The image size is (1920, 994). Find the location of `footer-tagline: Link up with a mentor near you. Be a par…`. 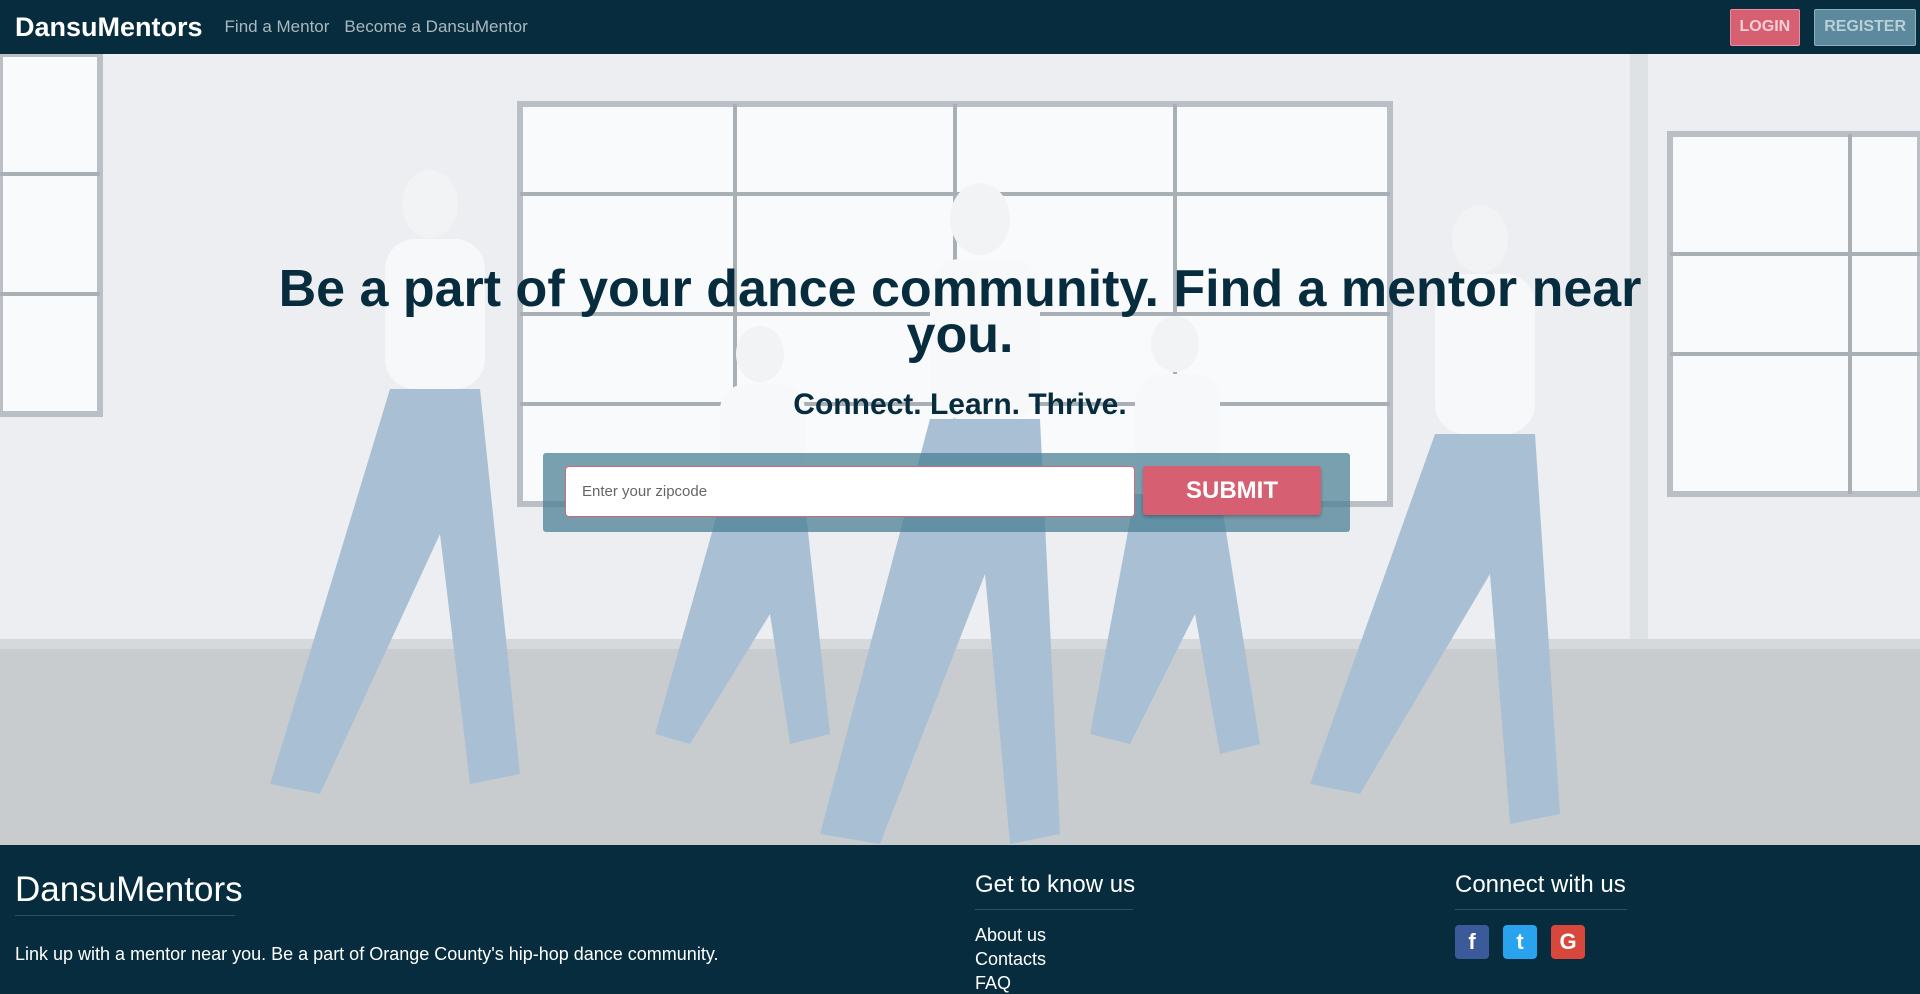

footer-tagline: Link up with a mentor near you. Be a par… is located at coordinates (367, 954).